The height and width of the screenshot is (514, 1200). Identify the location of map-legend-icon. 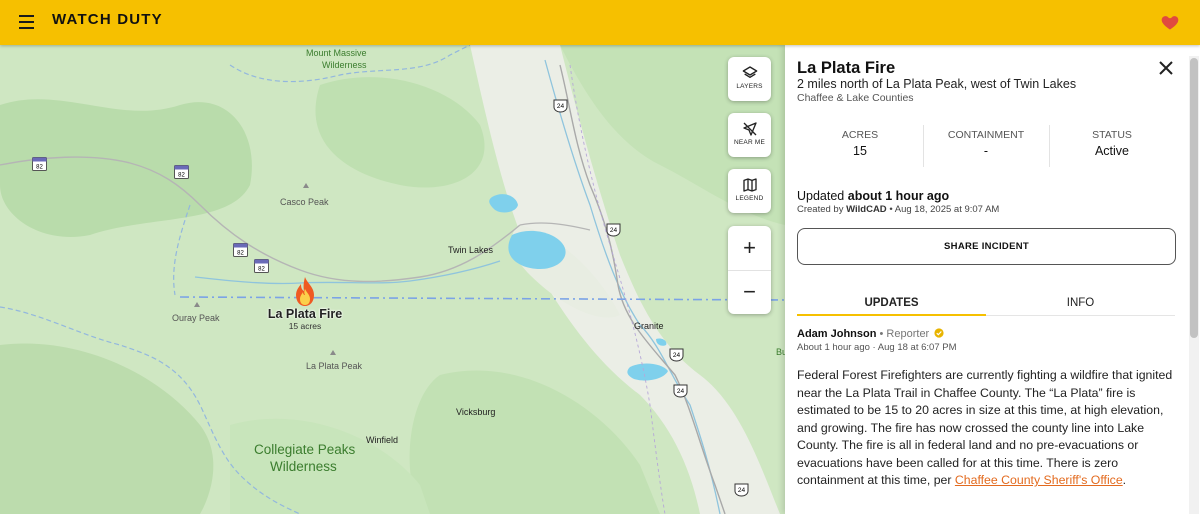
(749, 185).